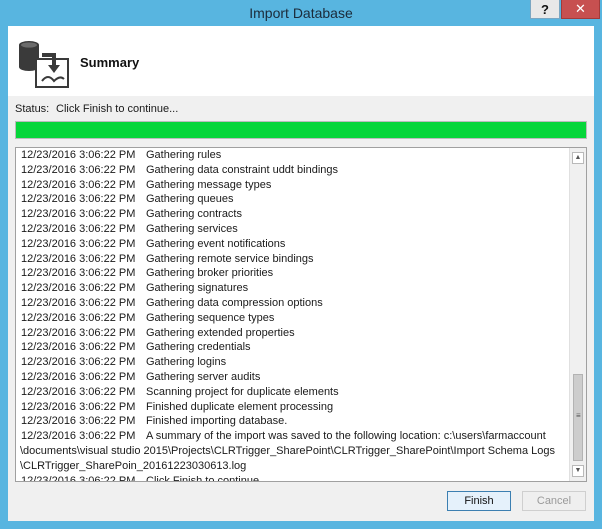 The height and width of the screenshot is (529, 602). What do you see at coordinates (554, 501) in the screenshot?
I see `cancel-button: Cancel` at bounding box center [554, 501].